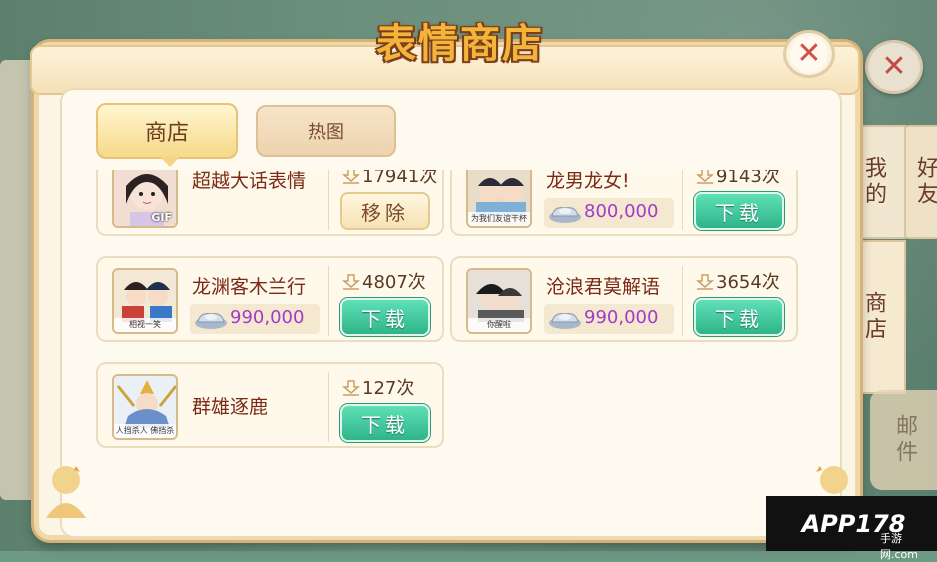 This screenshot has height=562, width=937. I want to click on thumbnail-caption: 人挡杀人 佛挡杀佛, so click(145, 431).